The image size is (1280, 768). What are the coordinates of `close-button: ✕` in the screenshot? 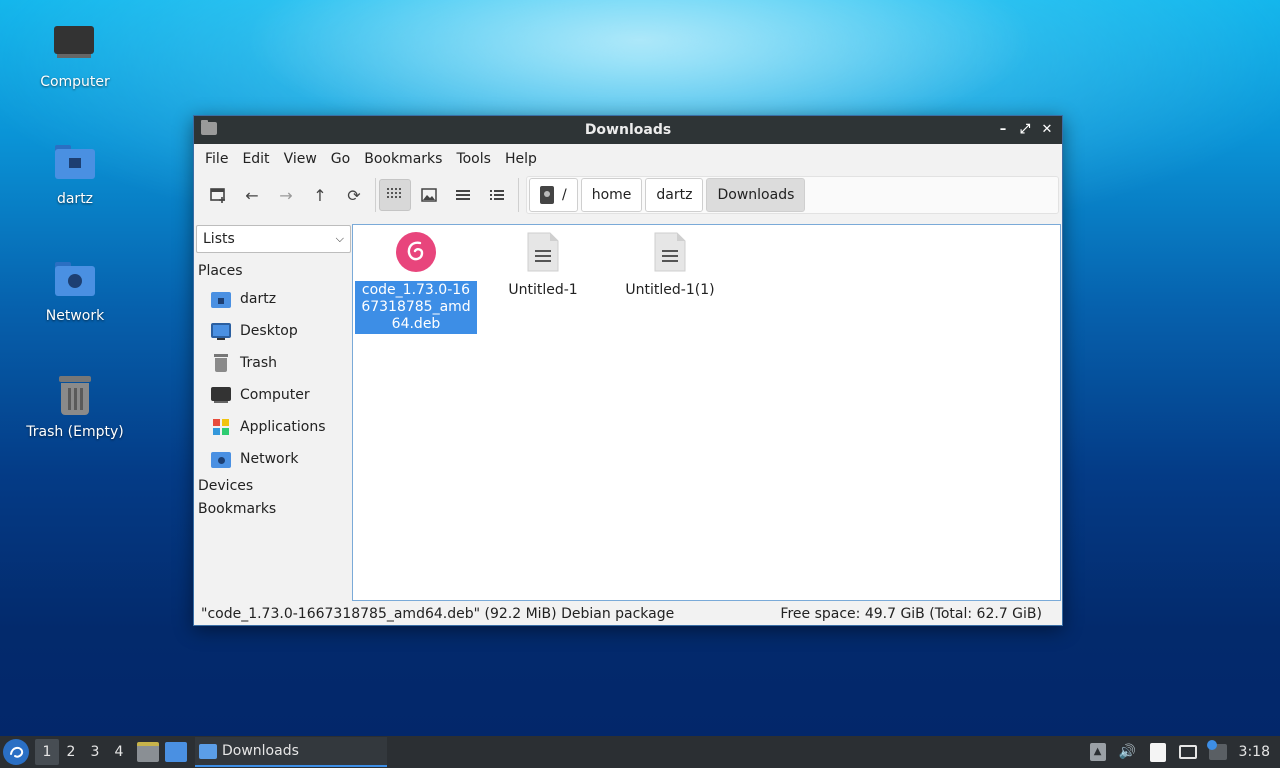 It's located at (1047, 130).